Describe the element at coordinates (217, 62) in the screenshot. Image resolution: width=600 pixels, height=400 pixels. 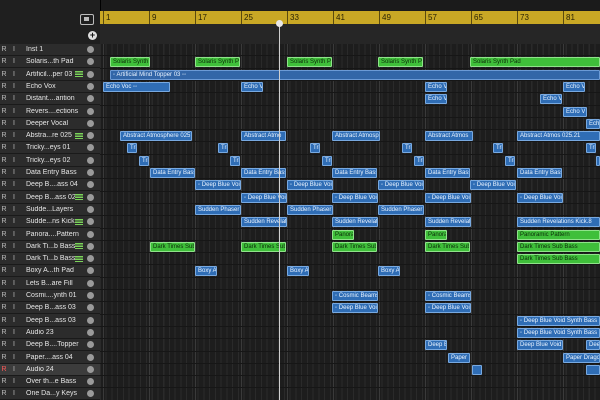
I see `region: Solaris Synth Pa` at that location.